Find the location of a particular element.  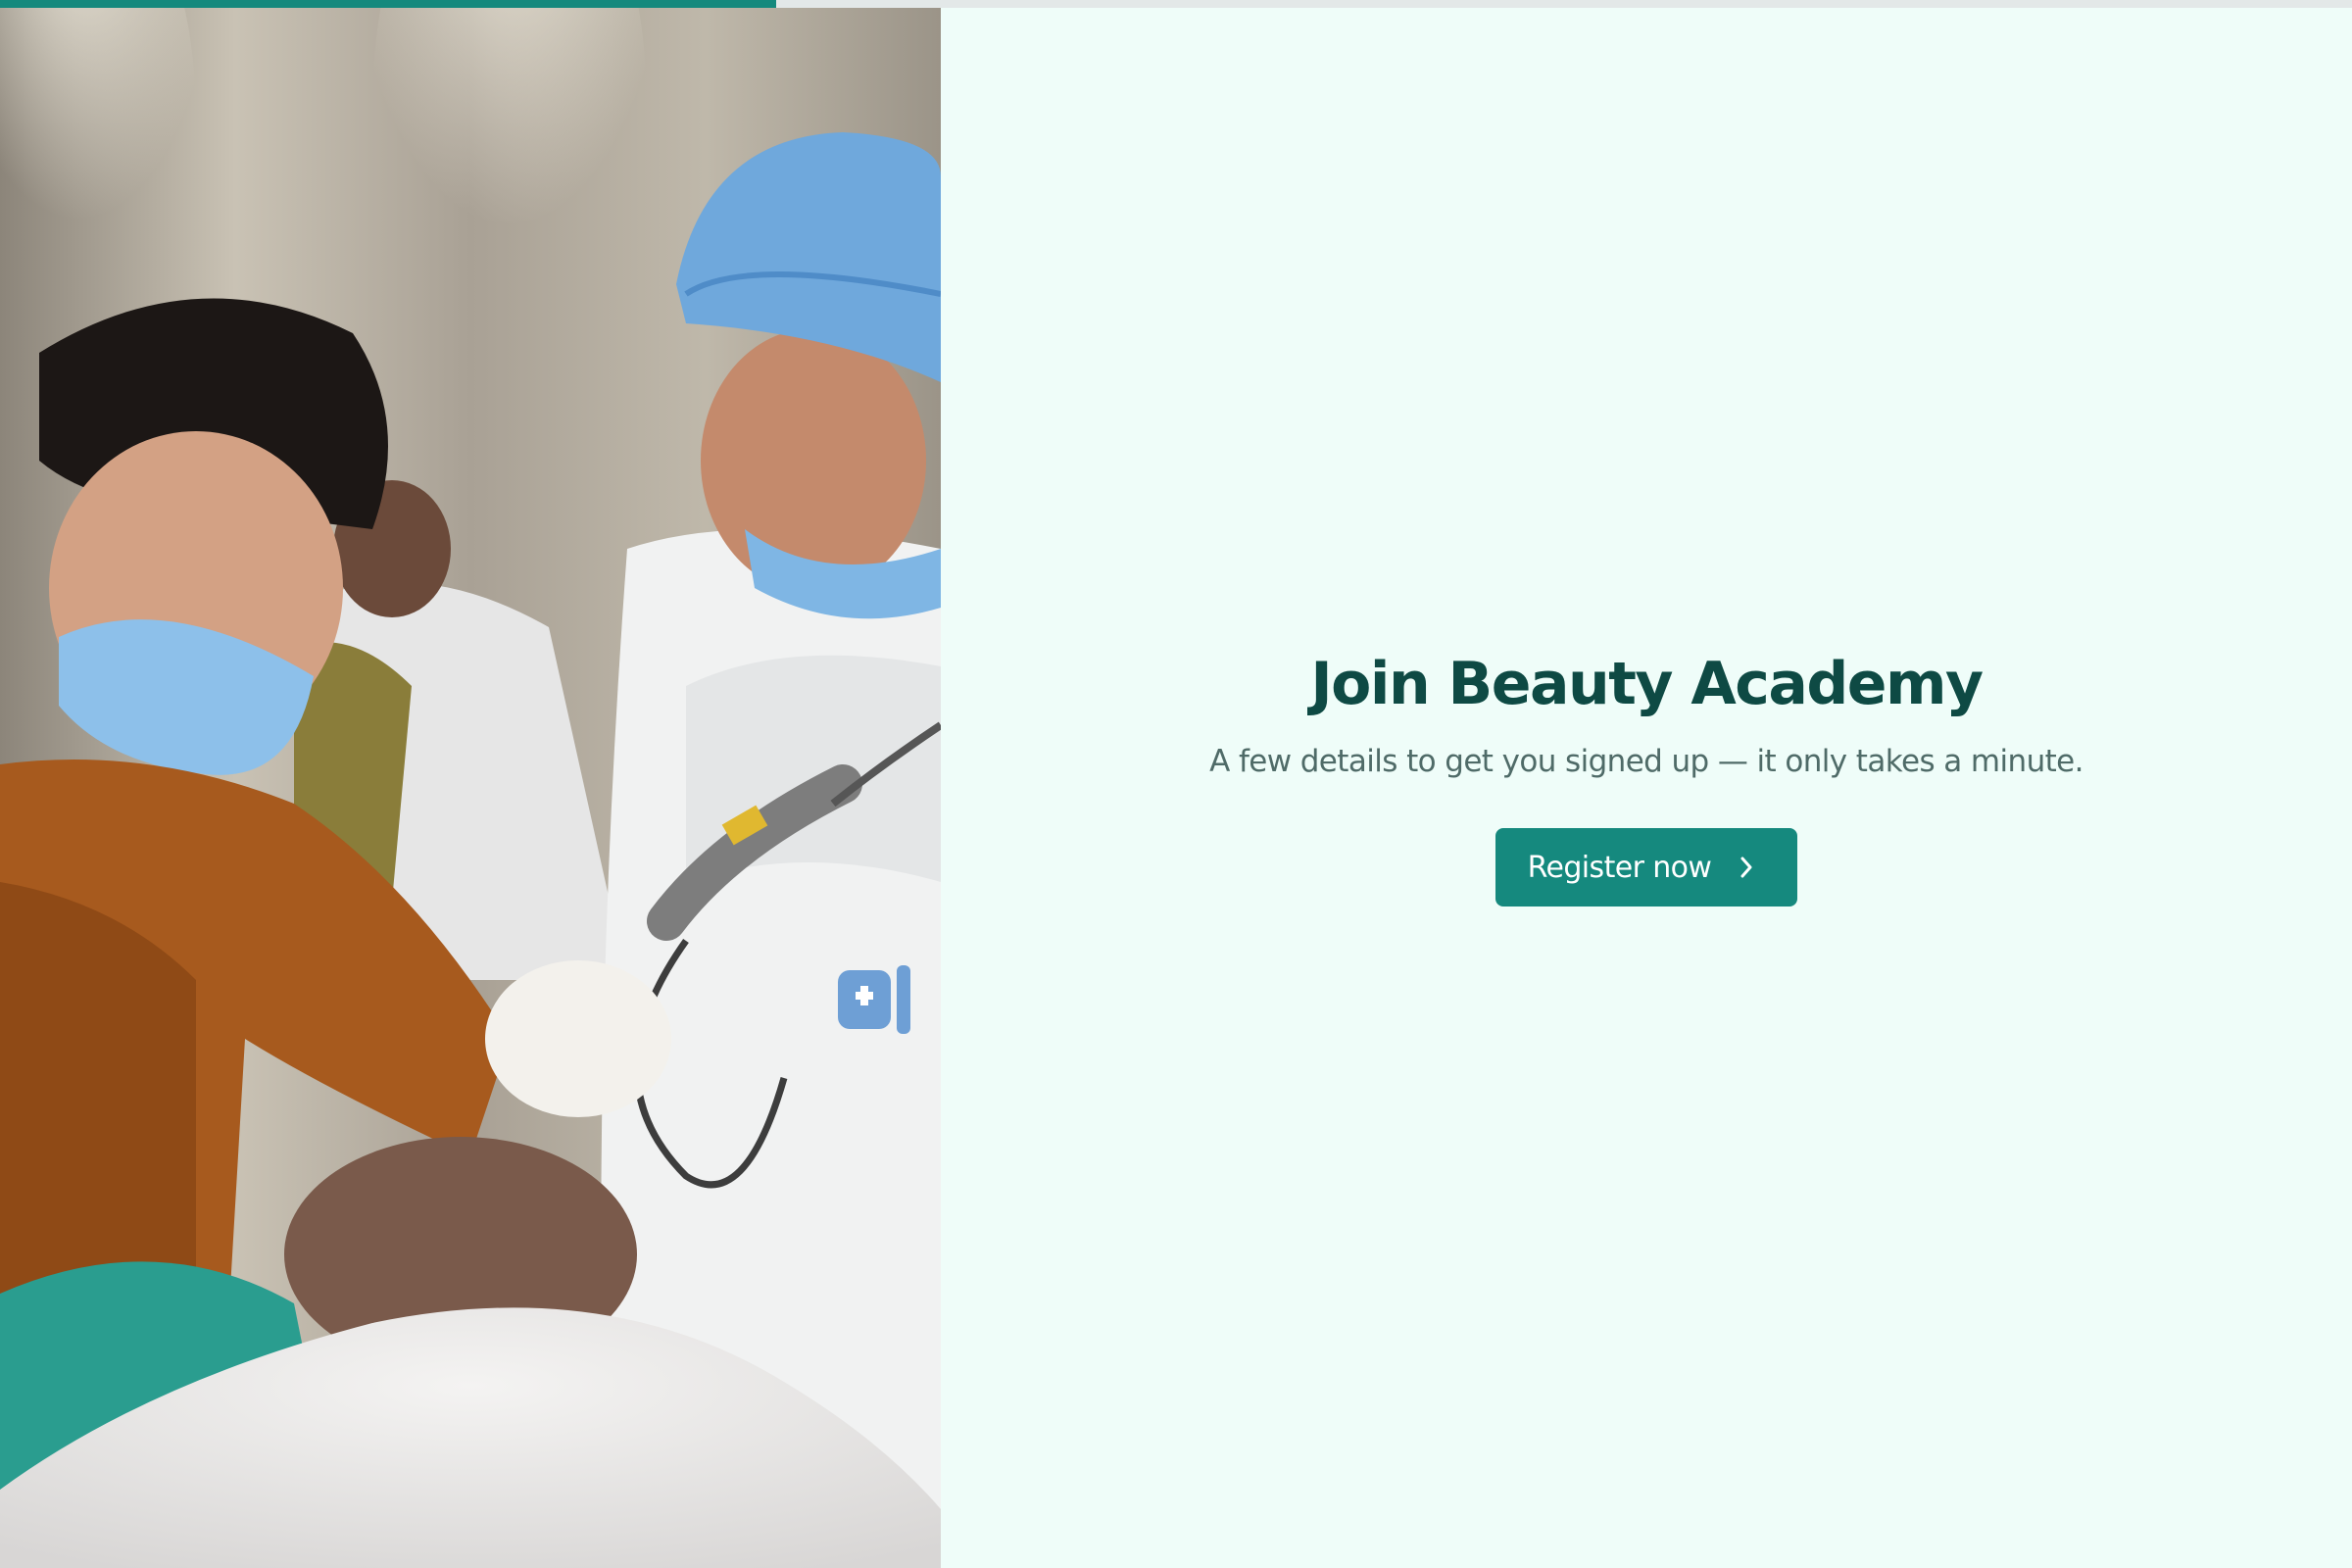

page-title: Join Beauty Academy is located at coordinates (1647, 684).